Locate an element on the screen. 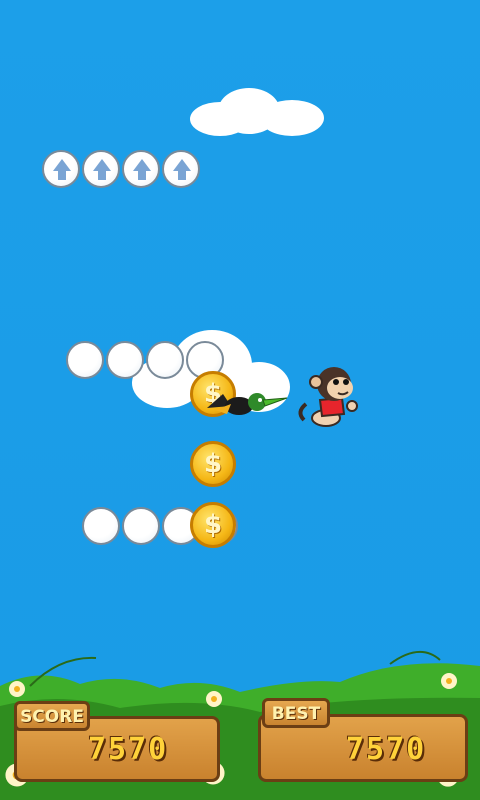 The height and width of the screenshot is (800, 480). score-value: 7570 is located at coordinates (128, 749).